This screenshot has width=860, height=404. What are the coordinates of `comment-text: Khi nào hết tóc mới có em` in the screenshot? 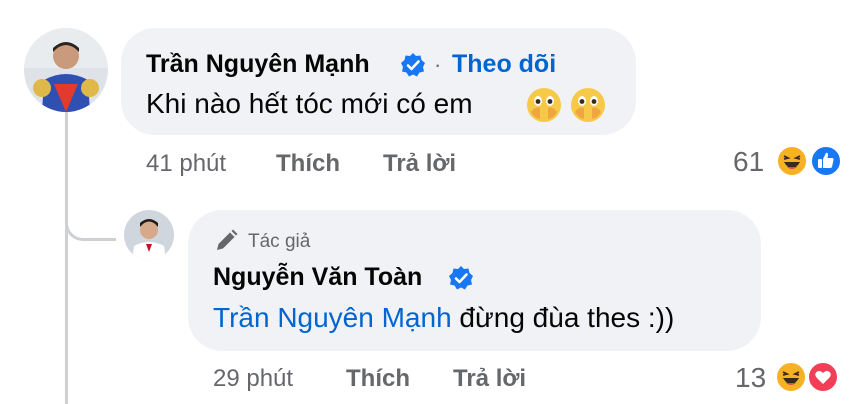 It's located at (309, 103).